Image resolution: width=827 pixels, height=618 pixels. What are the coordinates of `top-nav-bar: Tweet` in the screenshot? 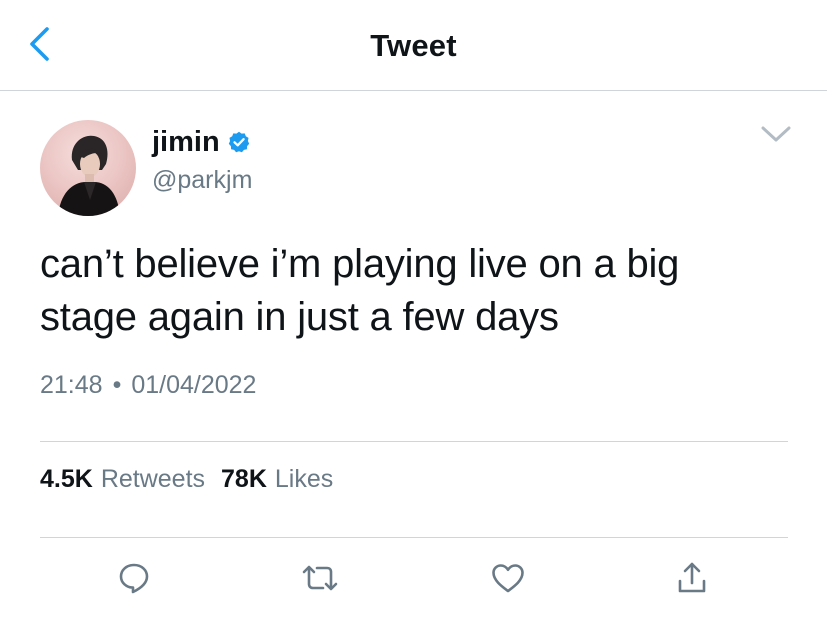 It's located at (413, 45).